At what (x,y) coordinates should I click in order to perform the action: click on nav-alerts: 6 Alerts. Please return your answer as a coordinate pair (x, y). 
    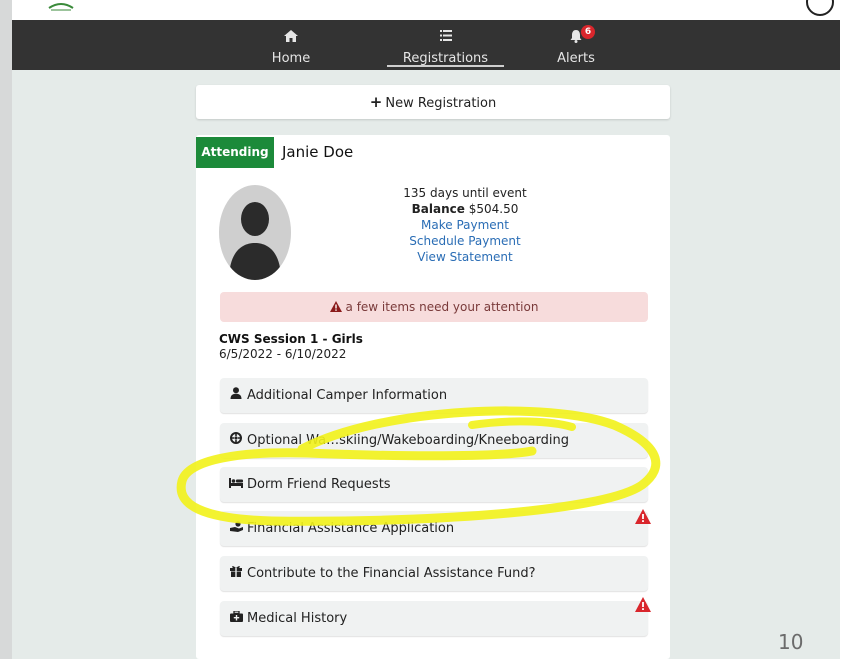
    Looking at the image, I should click on (576, 45).